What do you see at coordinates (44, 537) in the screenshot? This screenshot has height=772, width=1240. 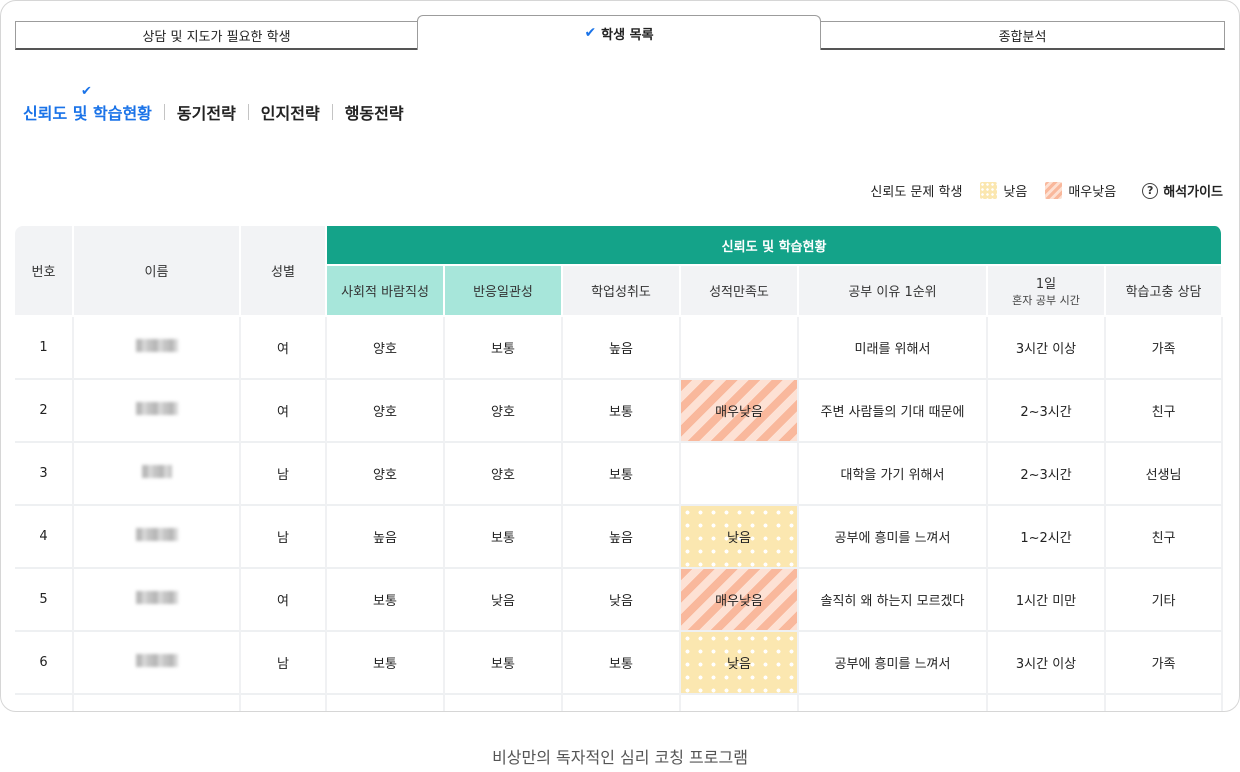 I see `cell-no: 4` at bounding box center [44, 537].